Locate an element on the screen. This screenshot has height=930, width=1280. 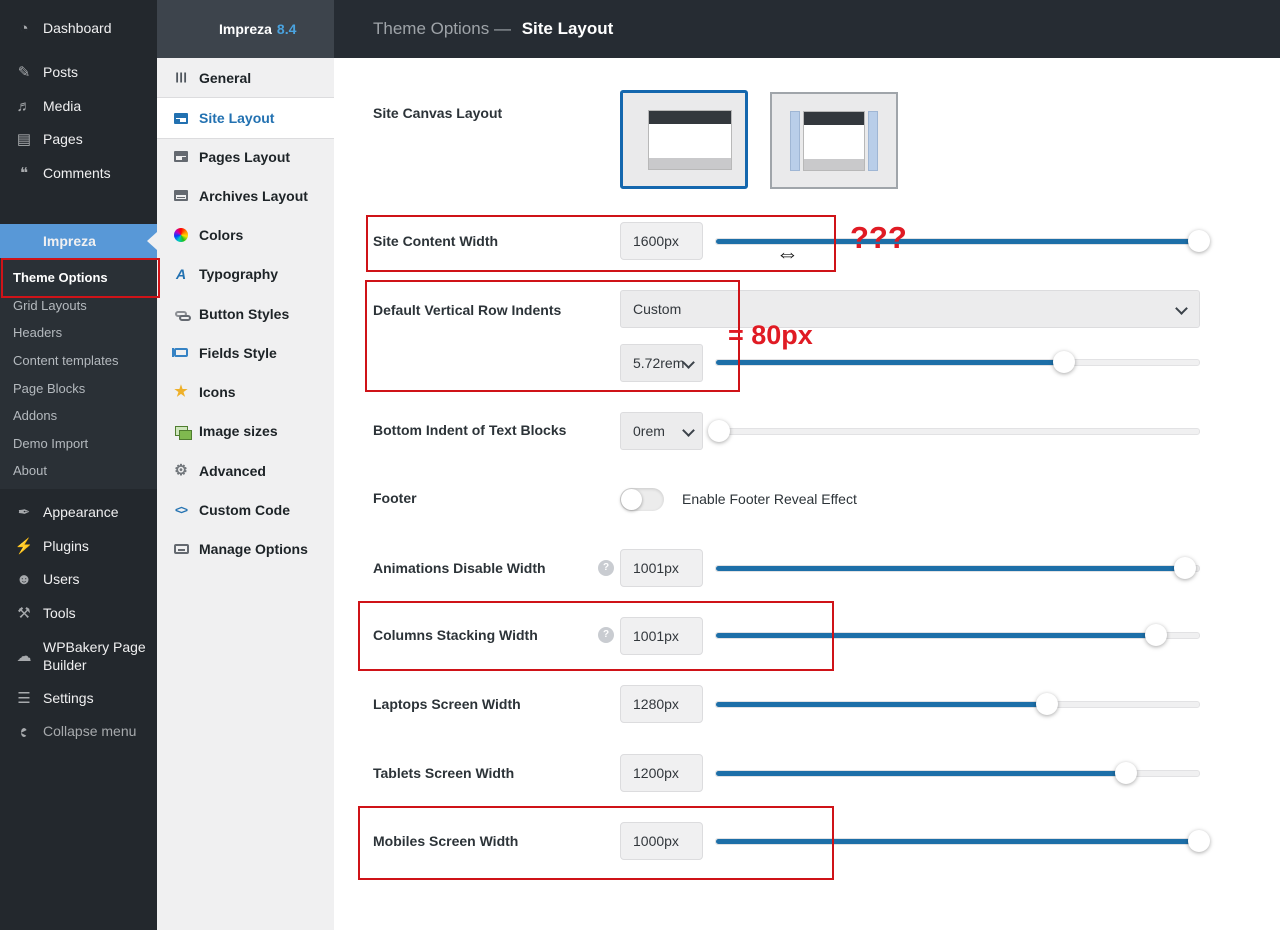
tab-icons: ★ Icons is located at coordinates (245, 391).